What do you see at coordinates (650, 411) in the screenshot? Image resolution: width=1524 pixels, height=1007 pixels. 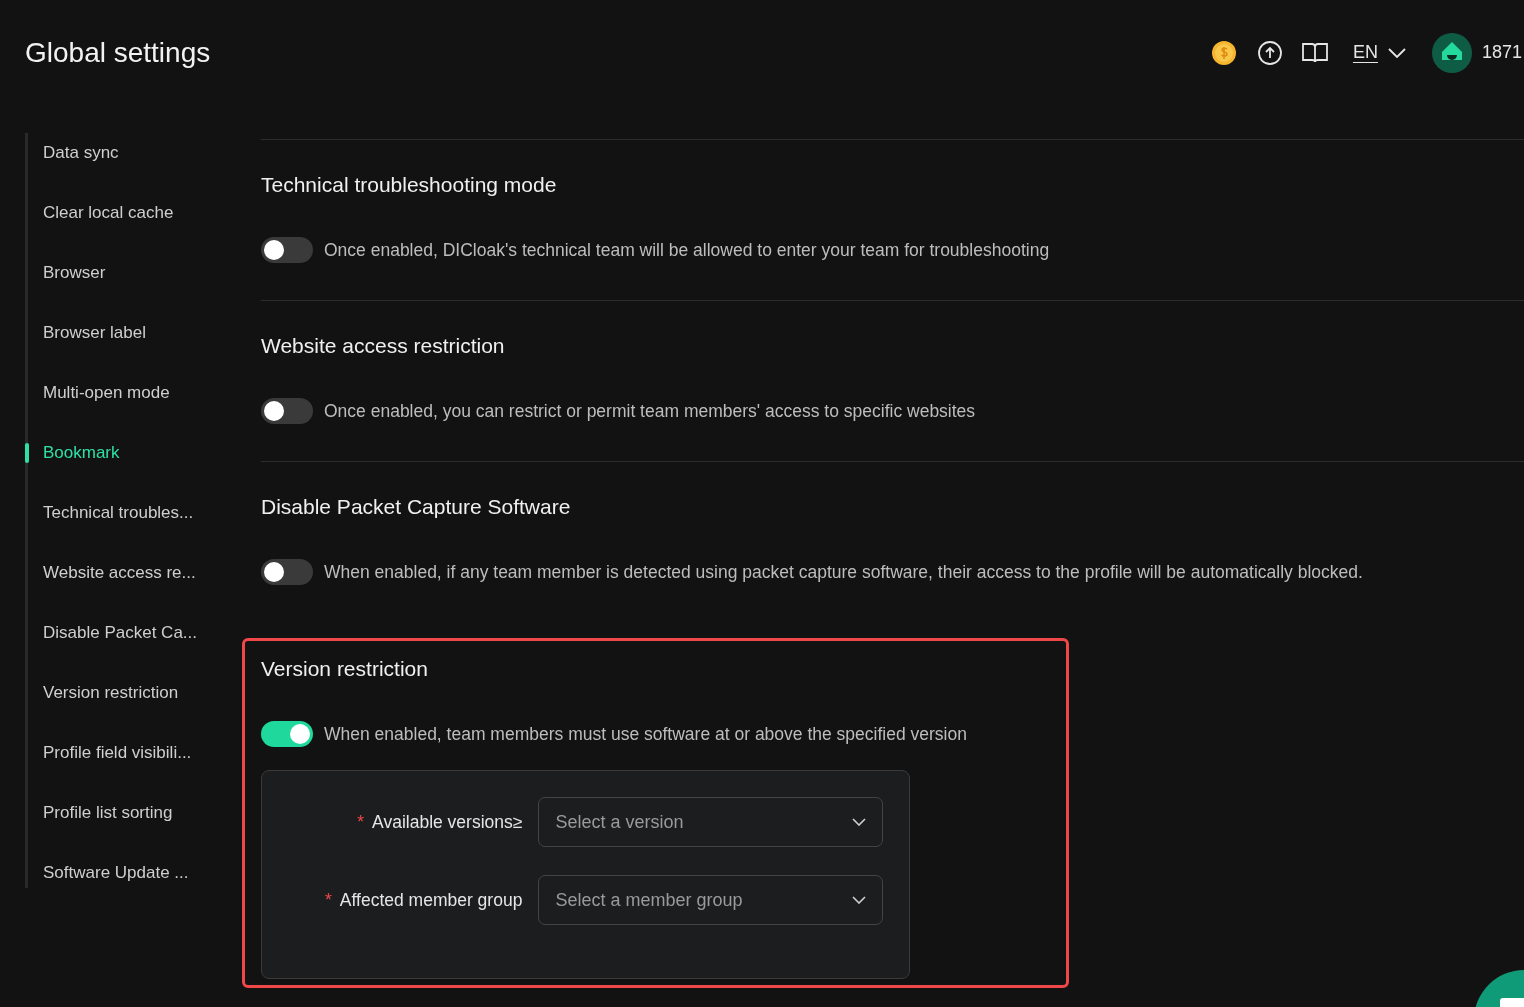 I see `section-description: Once enabled, you can restrict or permit team members' access to specific websites` at bounding box center [650, 411].